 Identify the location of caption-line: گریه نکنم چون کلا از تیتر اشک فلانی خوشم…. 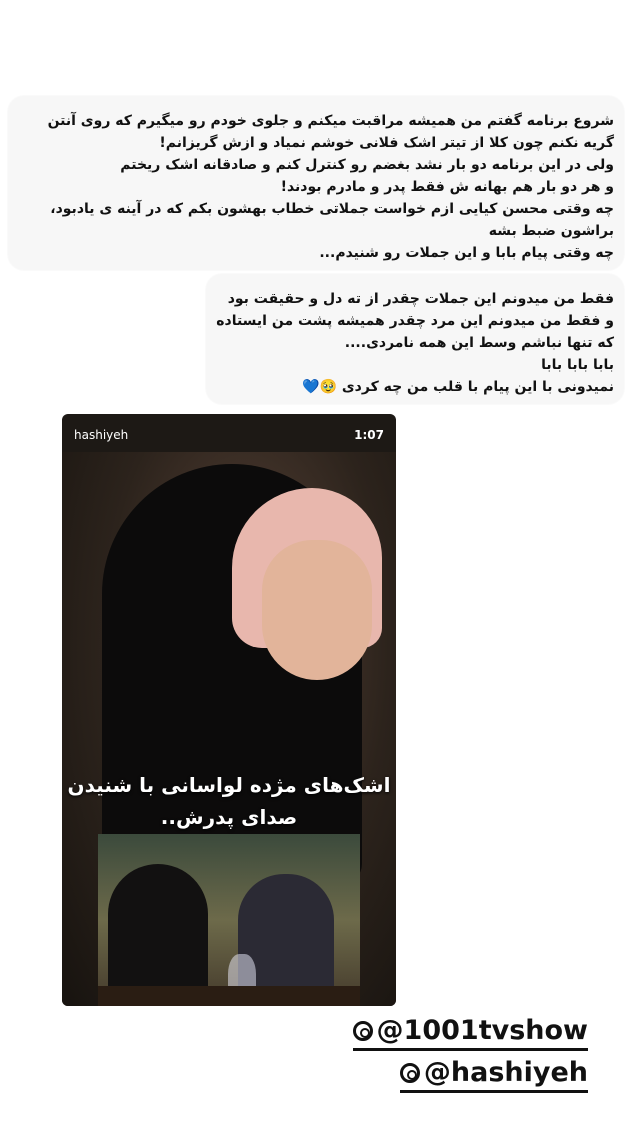
(386, 143).